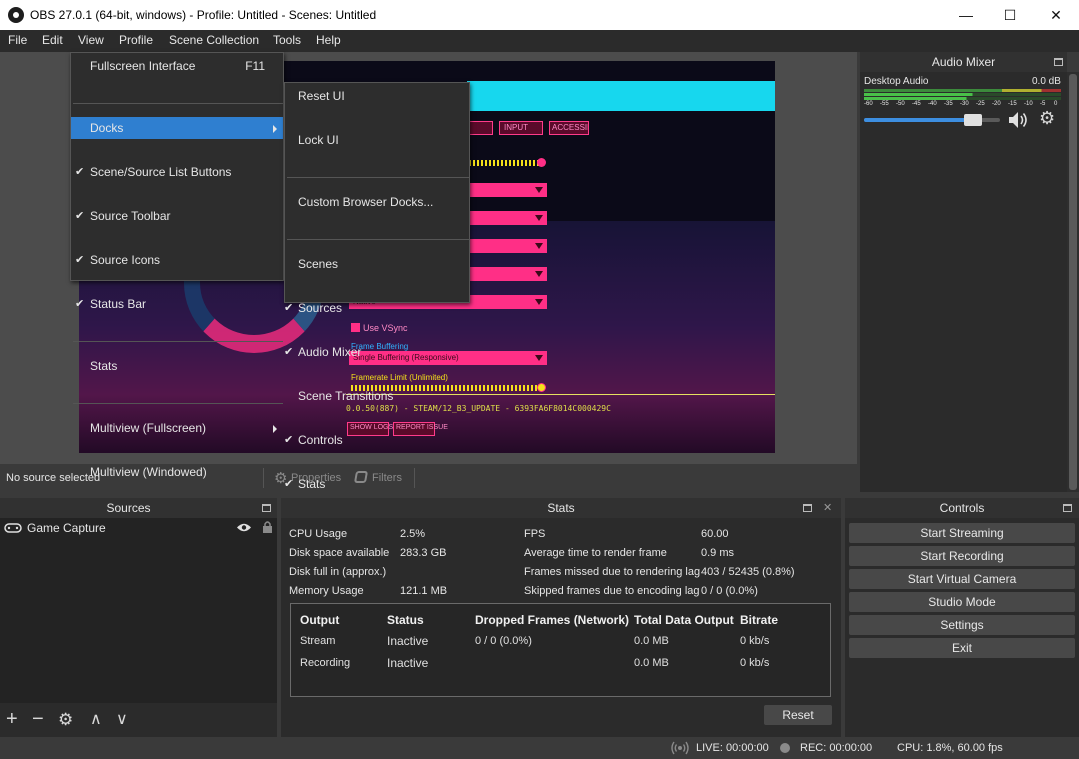  What do you see at coordinates (962, 90) in the screenshot?
I see `audio-meter-peak` at bounding box center [962, 90].